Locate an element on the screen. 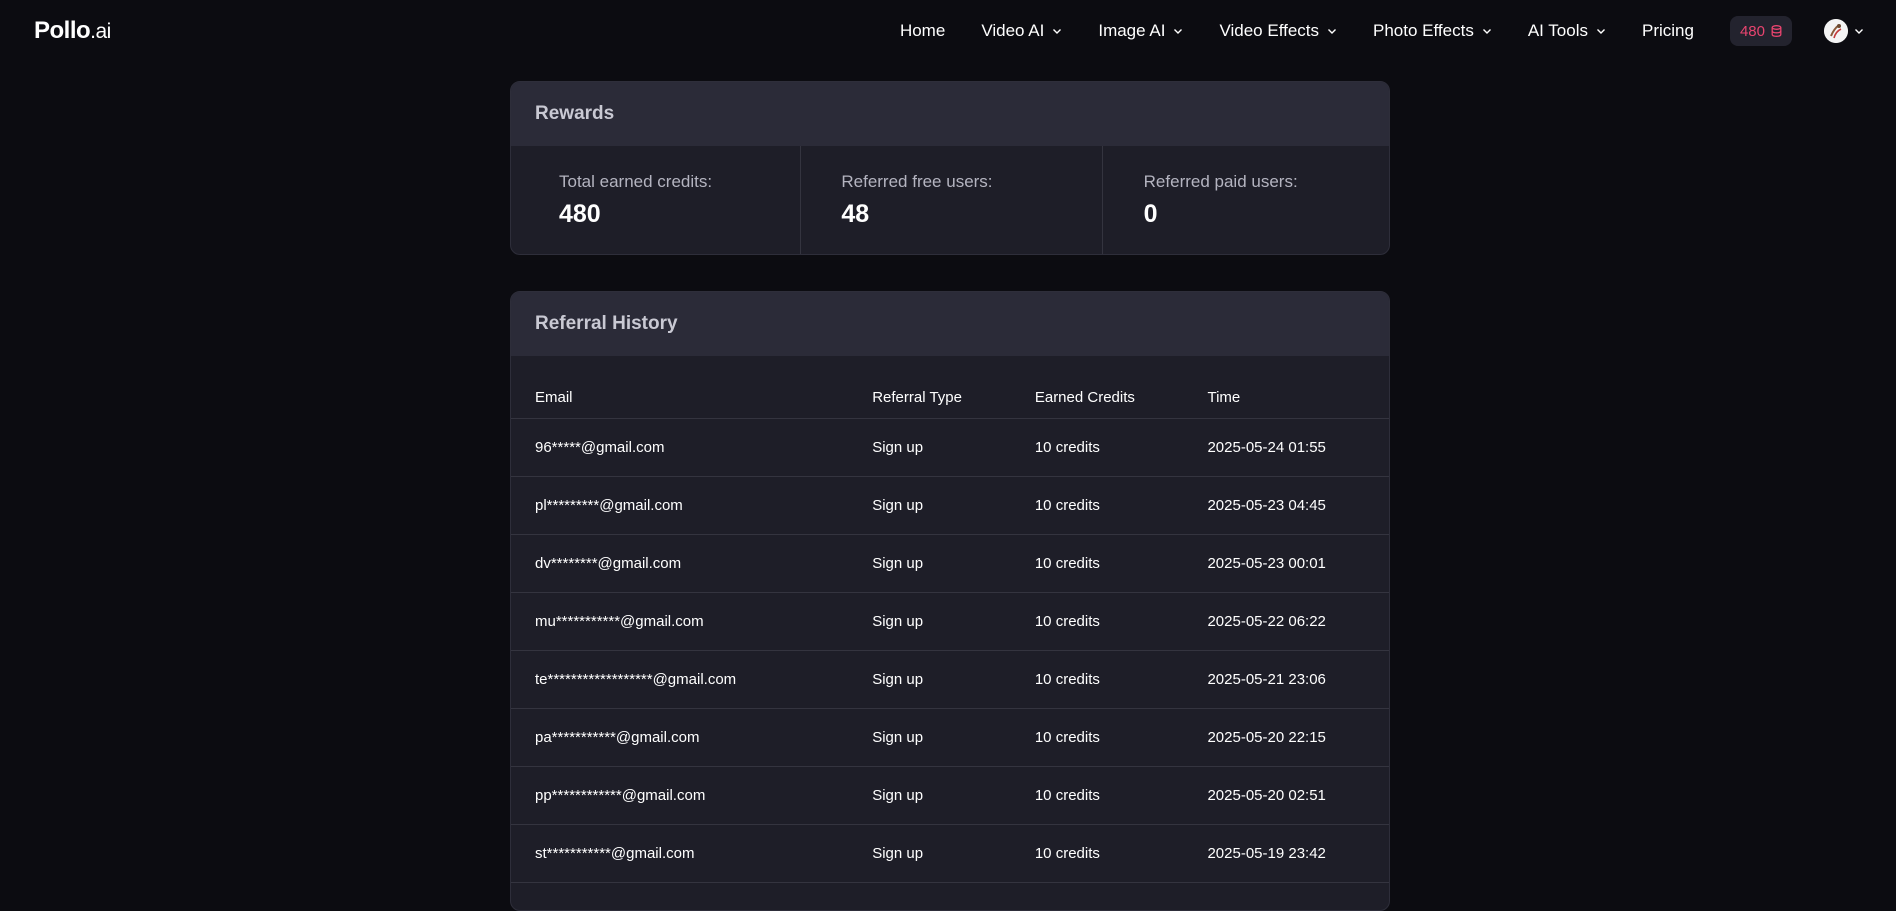 Image resolution: width=1896 pixels, height=911 pixels. column-header-time: Time is located at coordinates (1224, 397).